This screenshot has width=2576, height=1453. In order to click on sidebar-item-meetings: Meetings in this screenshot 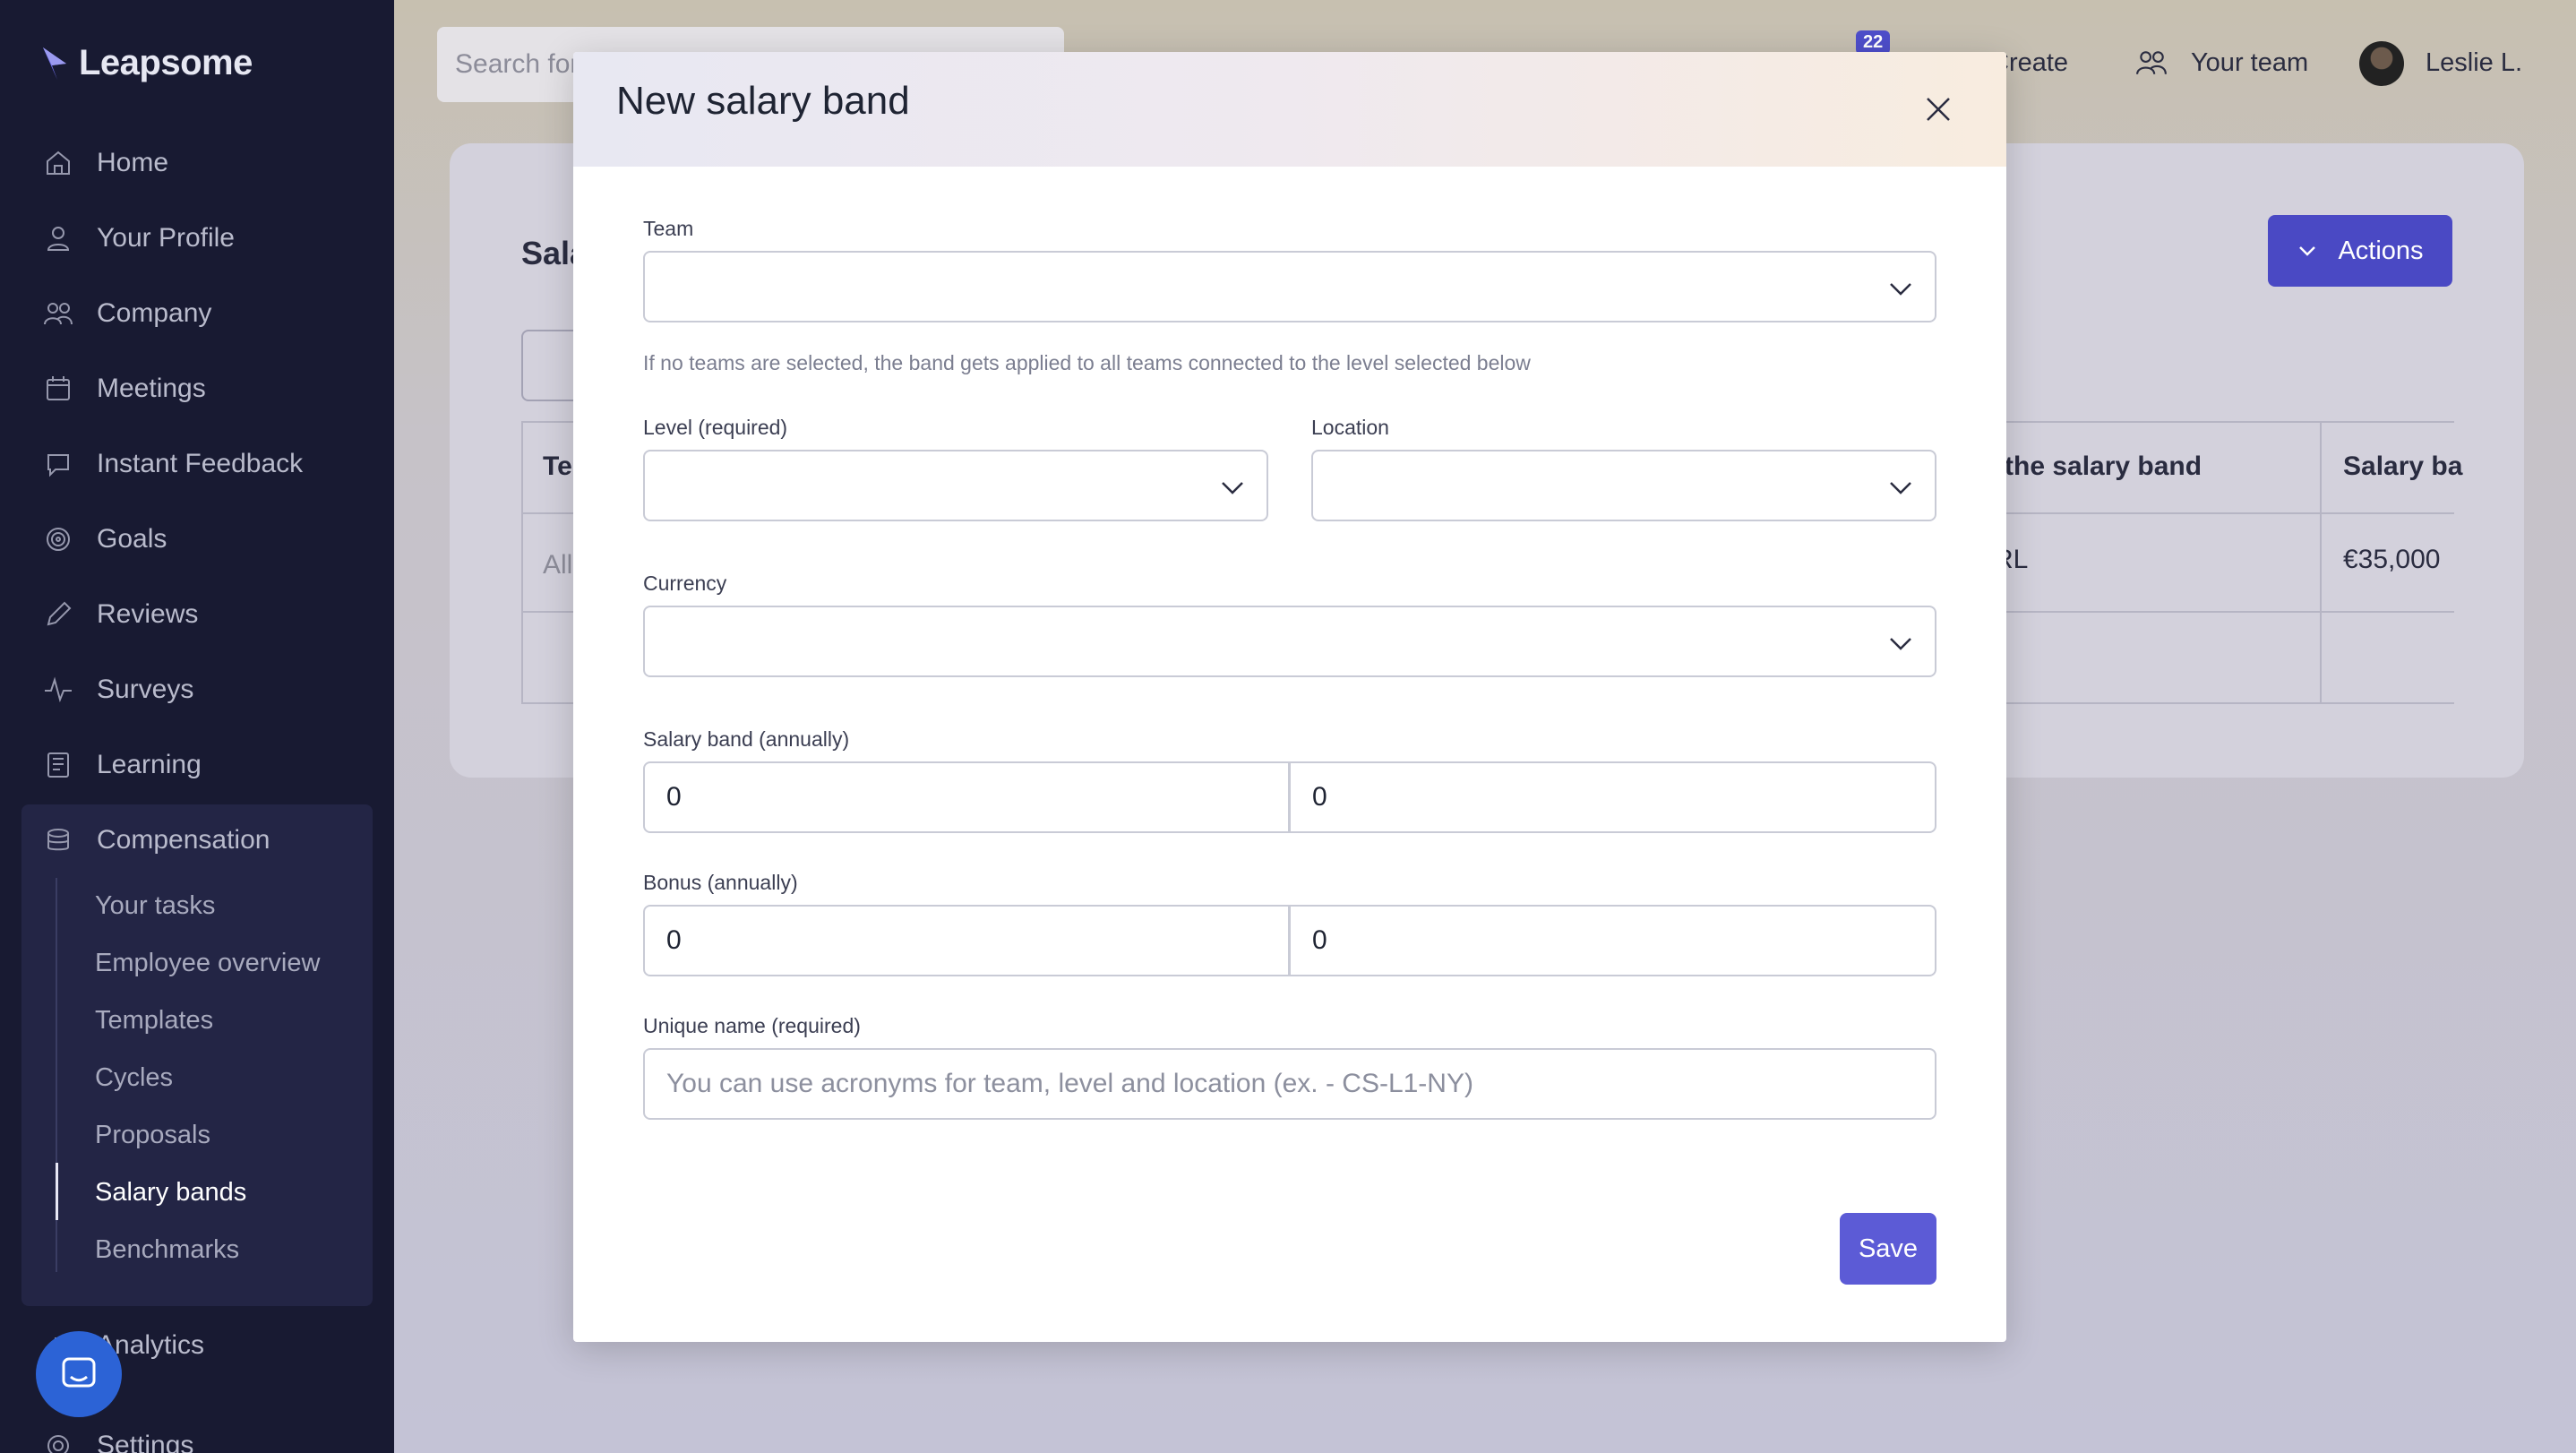, I will do `click(124, 389)`.